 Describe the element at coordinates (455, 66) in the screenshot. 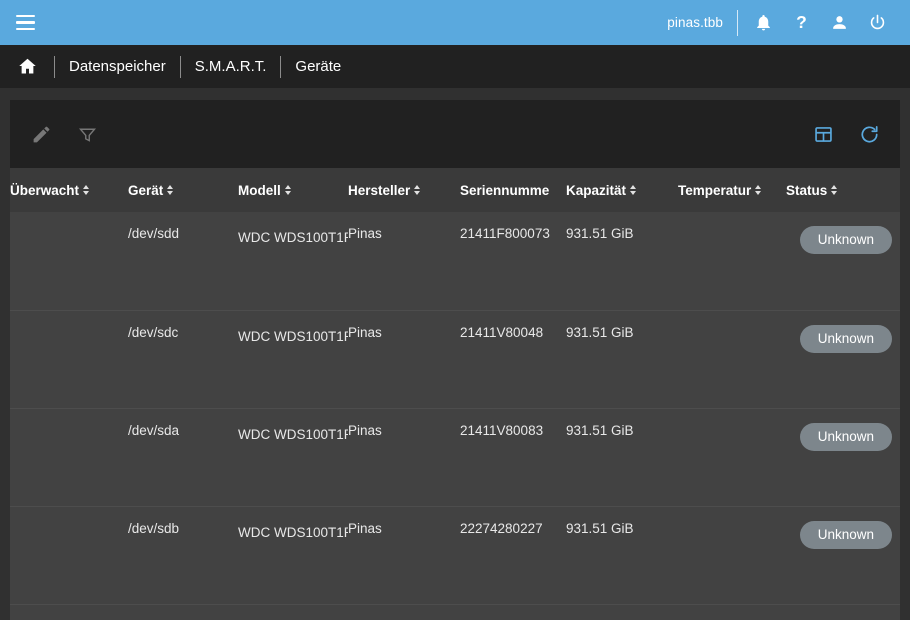

I see `breadcrumb: Datenspeicher S.M.A.R.T. Geräte` at that location.